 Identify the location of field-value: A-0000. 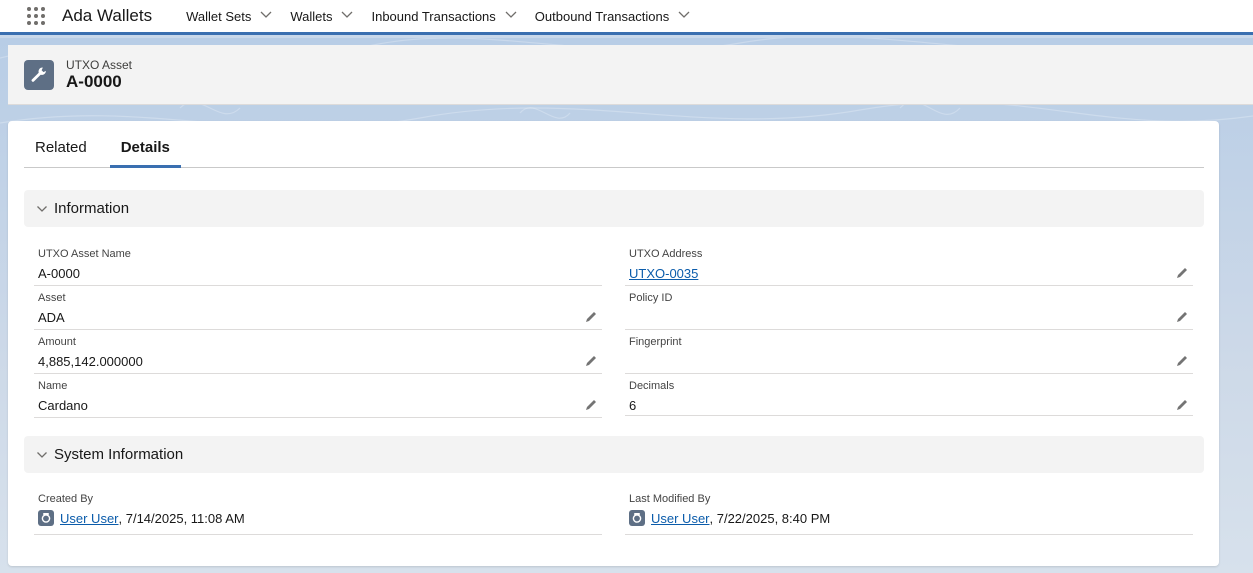
(59, 273).